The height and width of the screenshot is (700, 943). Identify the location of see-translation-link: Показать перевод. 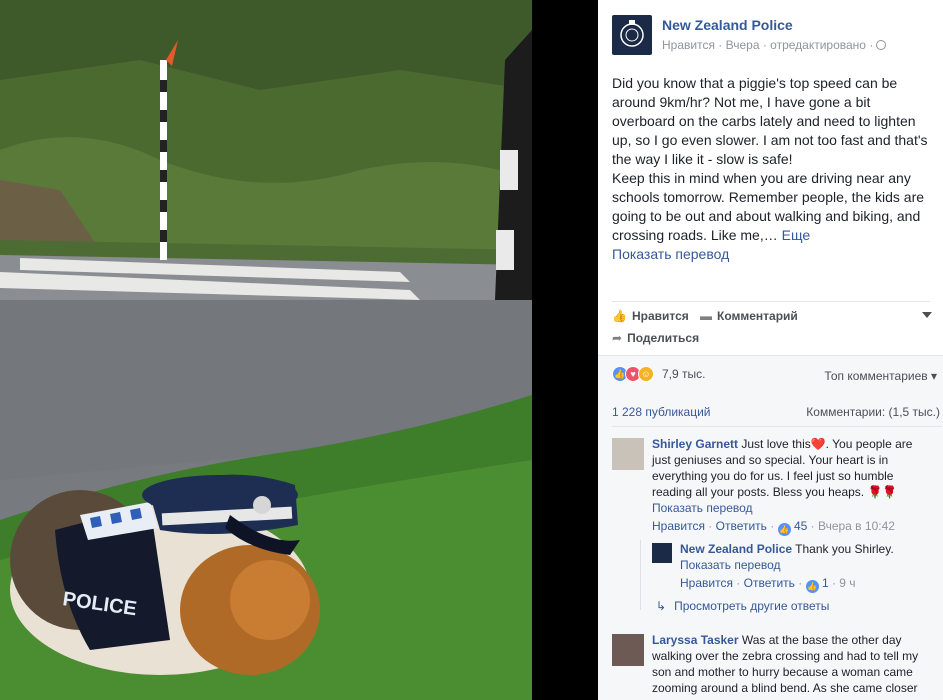
(773, 254).